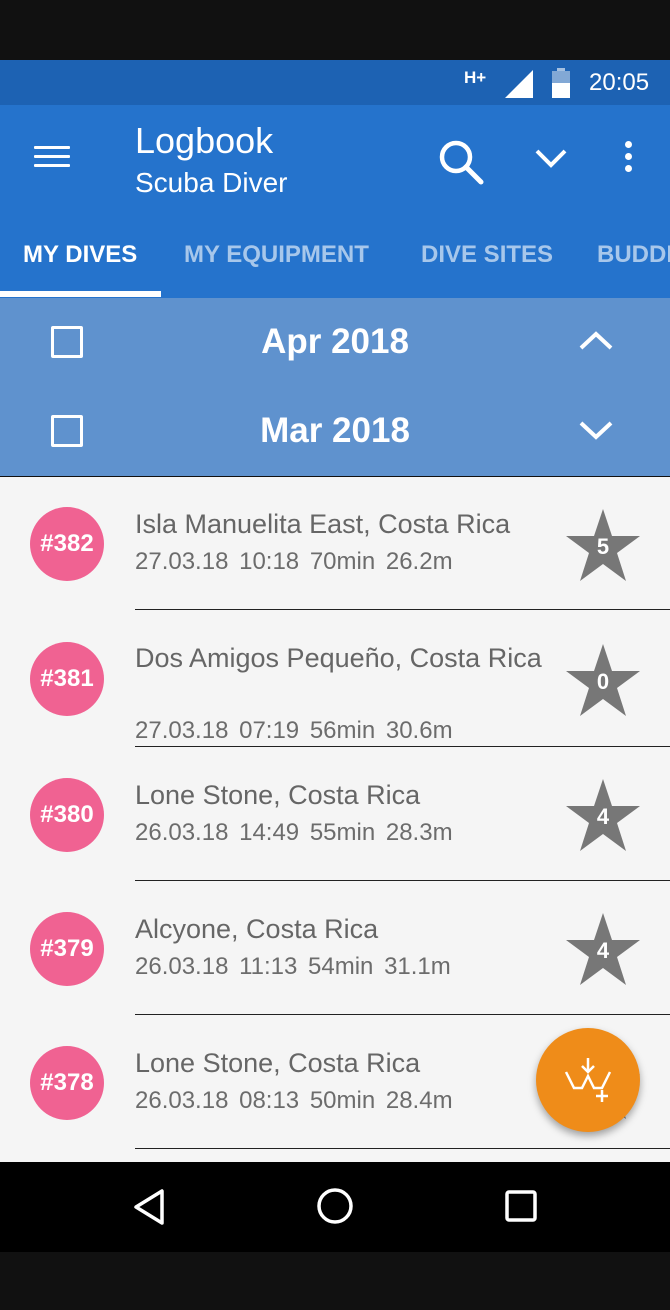  What do you see at coordinates (67, 679) in the screenshot?
I see `dive-number-badge: #381` at bounding box center [67, 679].